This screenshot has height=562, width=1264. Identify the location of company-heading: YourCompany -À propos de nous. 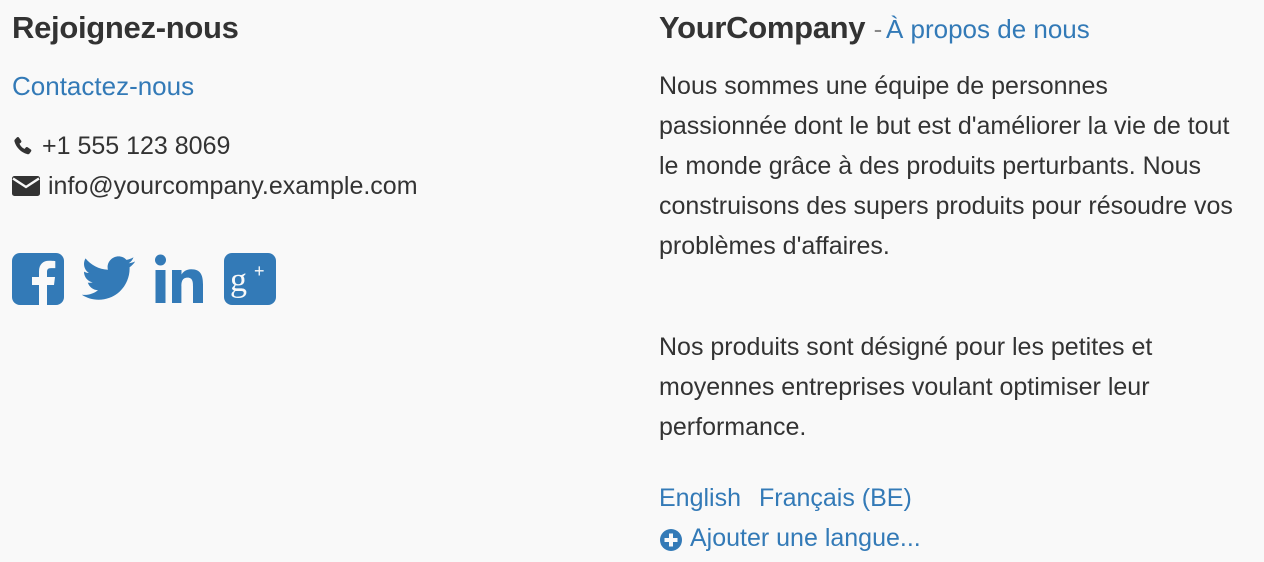
(874, 28).